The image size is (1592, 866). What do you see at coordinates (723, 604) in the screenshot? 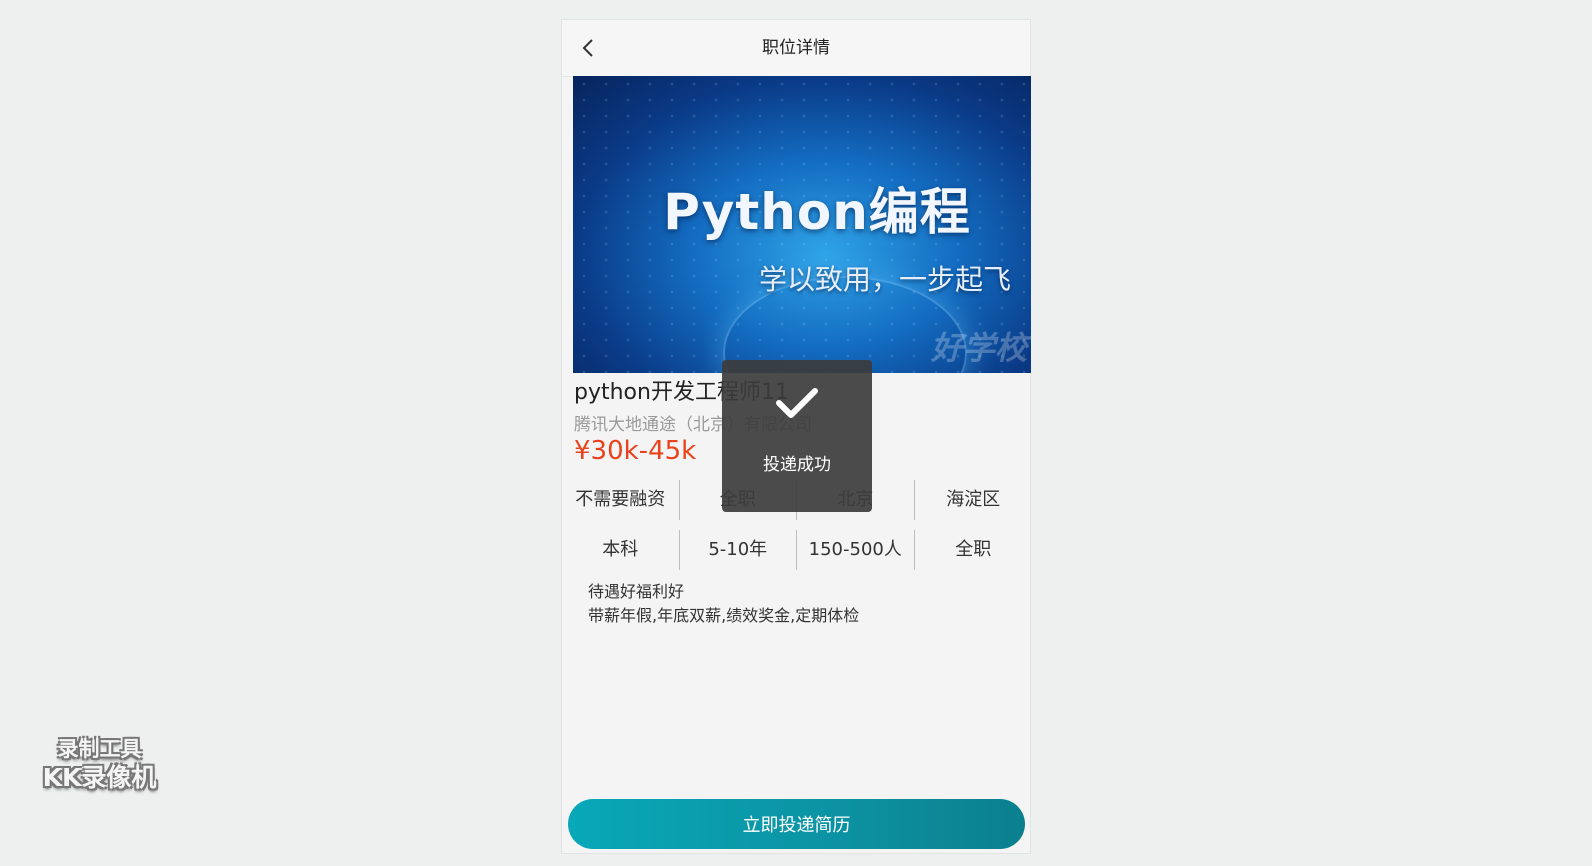
I see `job-description: 待遇好福利好 带薪年假,年底双薪,绩效奖金,定期体检` at bounding box center [723, 604].